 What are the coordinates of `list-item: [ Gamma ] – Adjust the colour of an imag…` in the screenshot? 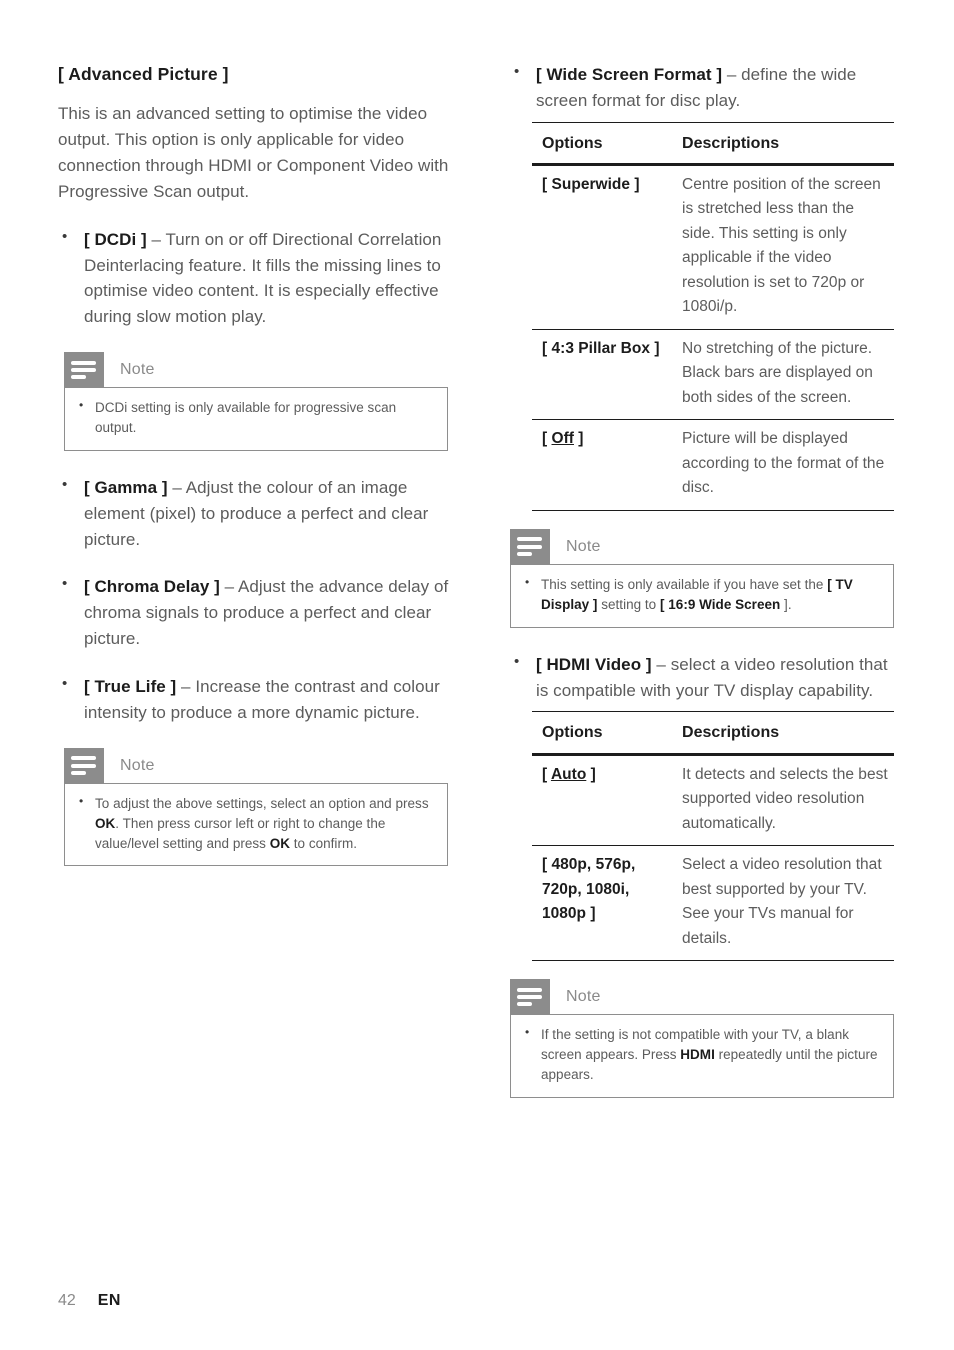 It's located at (254, 513).